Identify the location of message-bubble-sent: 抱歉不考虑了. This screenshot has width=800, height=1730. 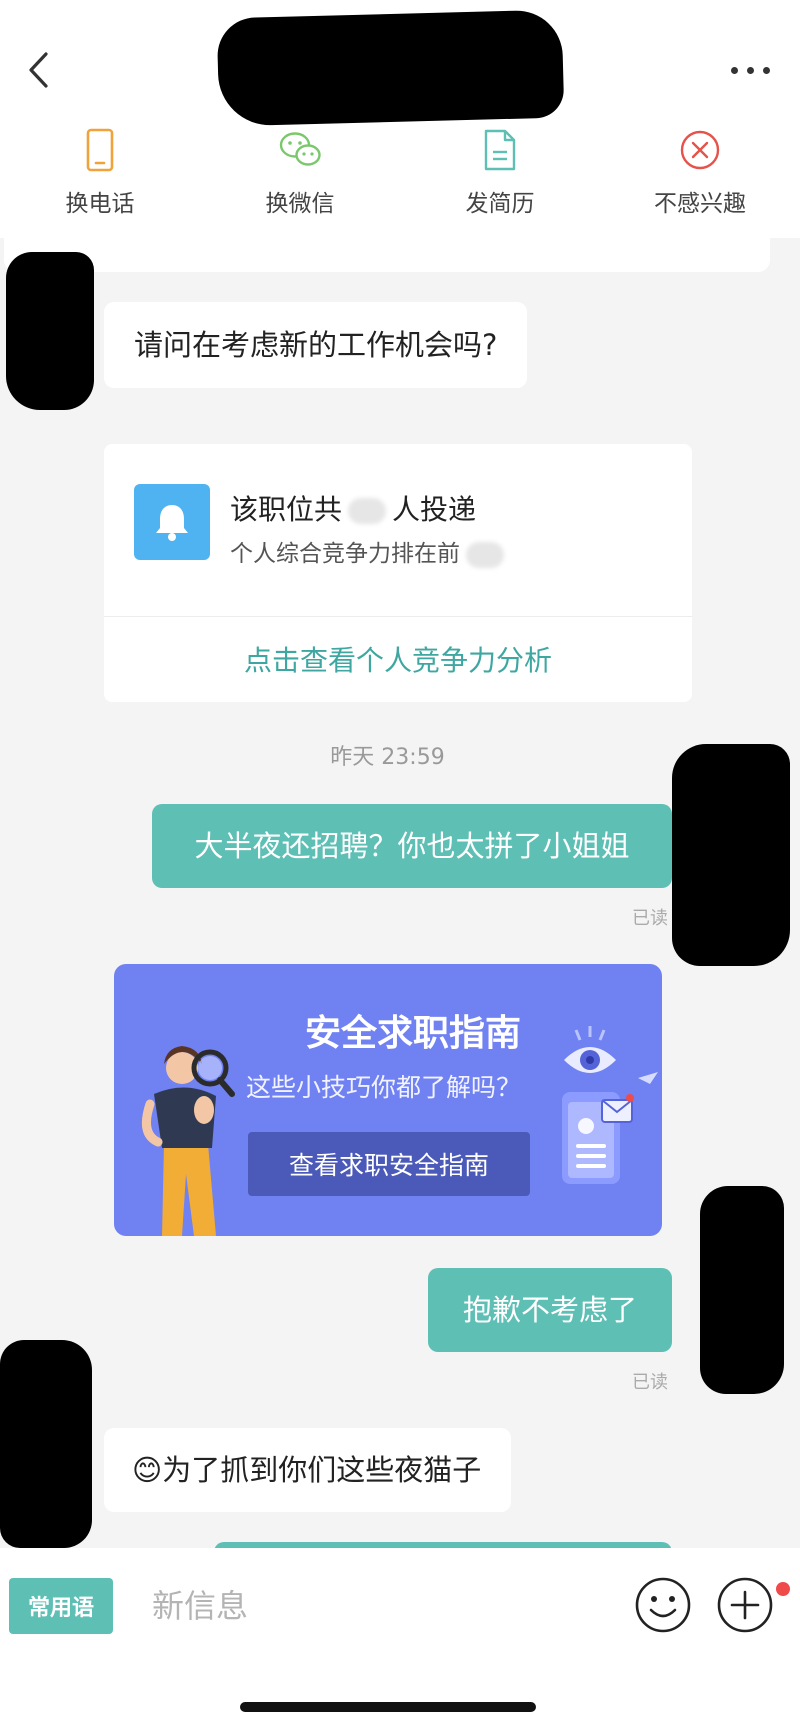
(550, 1310).